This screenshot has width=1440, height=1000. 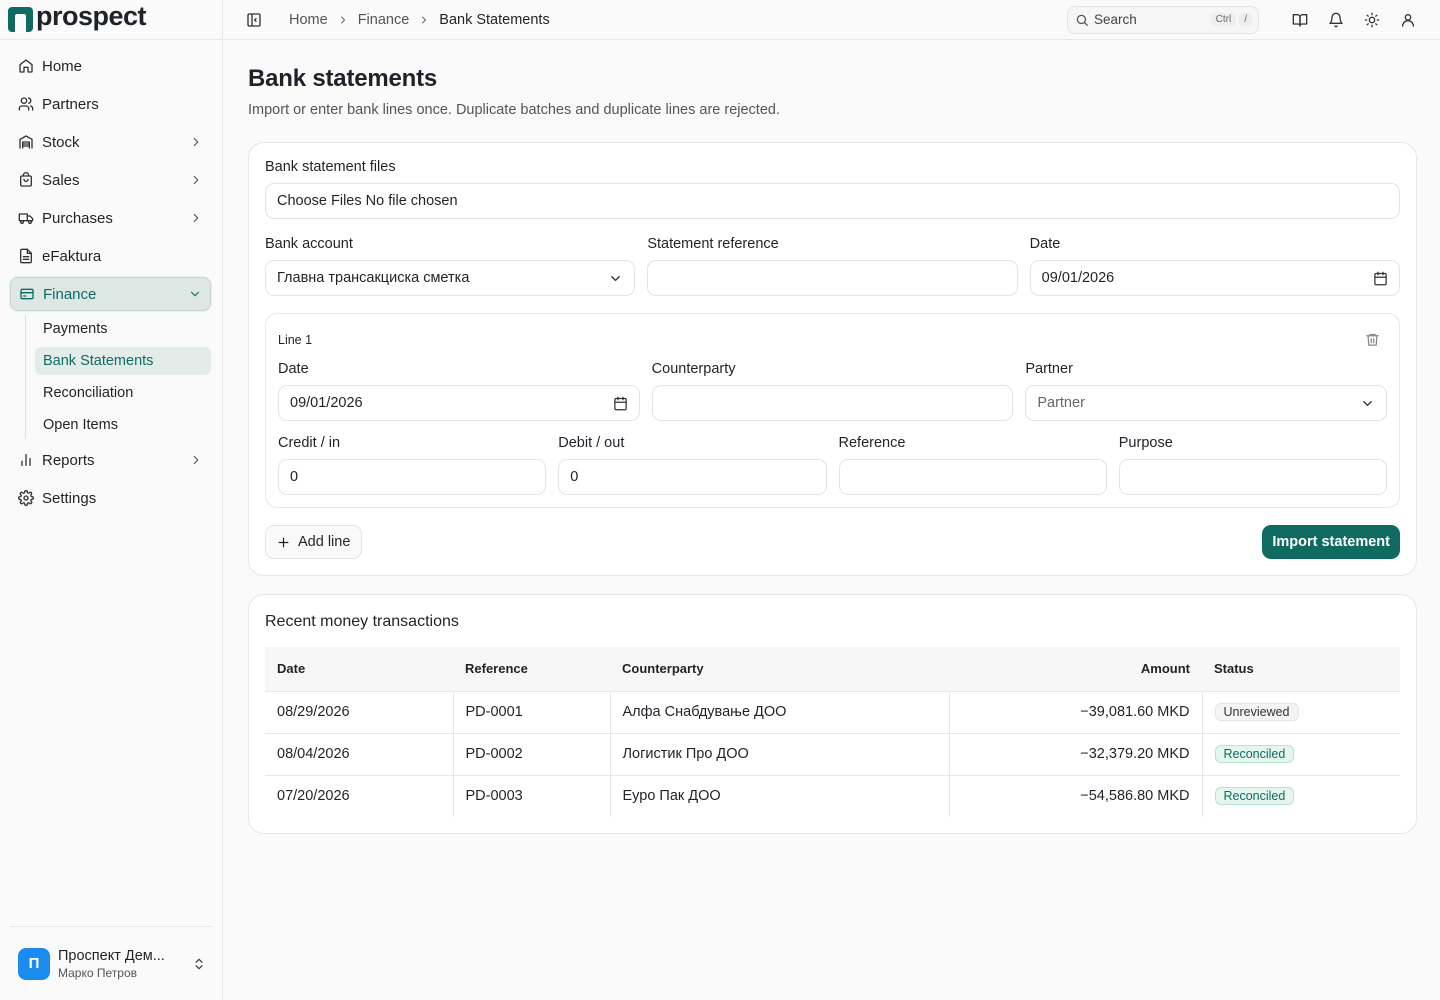 I want to click on cell-counterparty: Еуро Пак ДОО, so click(x=780, y=796).